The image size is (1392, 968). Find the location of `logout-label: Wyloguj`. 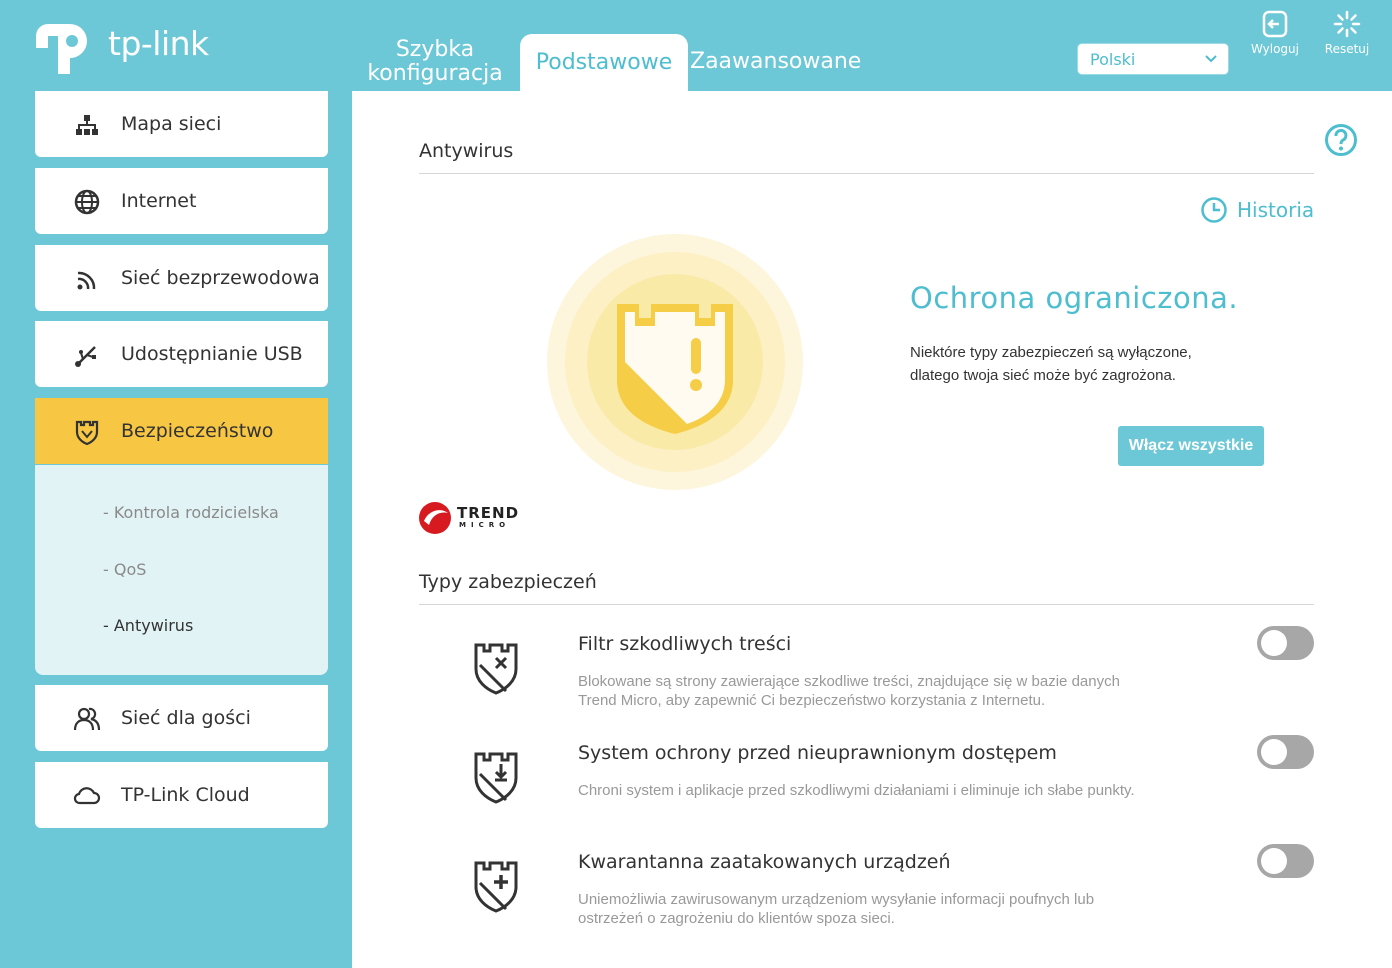

logout-label: Wyloguj is located at coordinates (1275, 49).